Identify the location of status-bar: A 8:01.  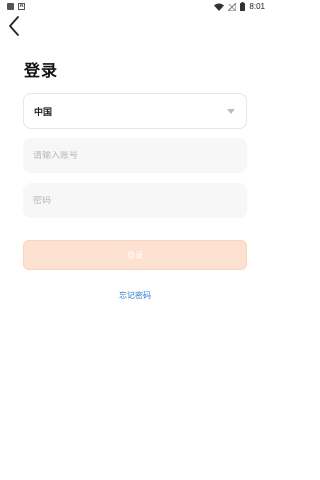
(135, 6).